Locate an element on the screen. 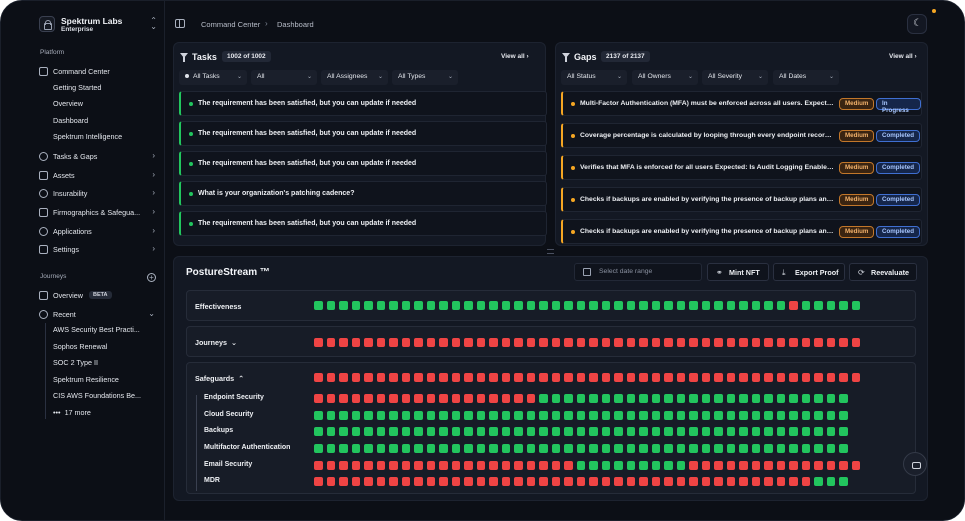  tasks-filter-types: All Types ⌄ is located at coordinates (425, 77).